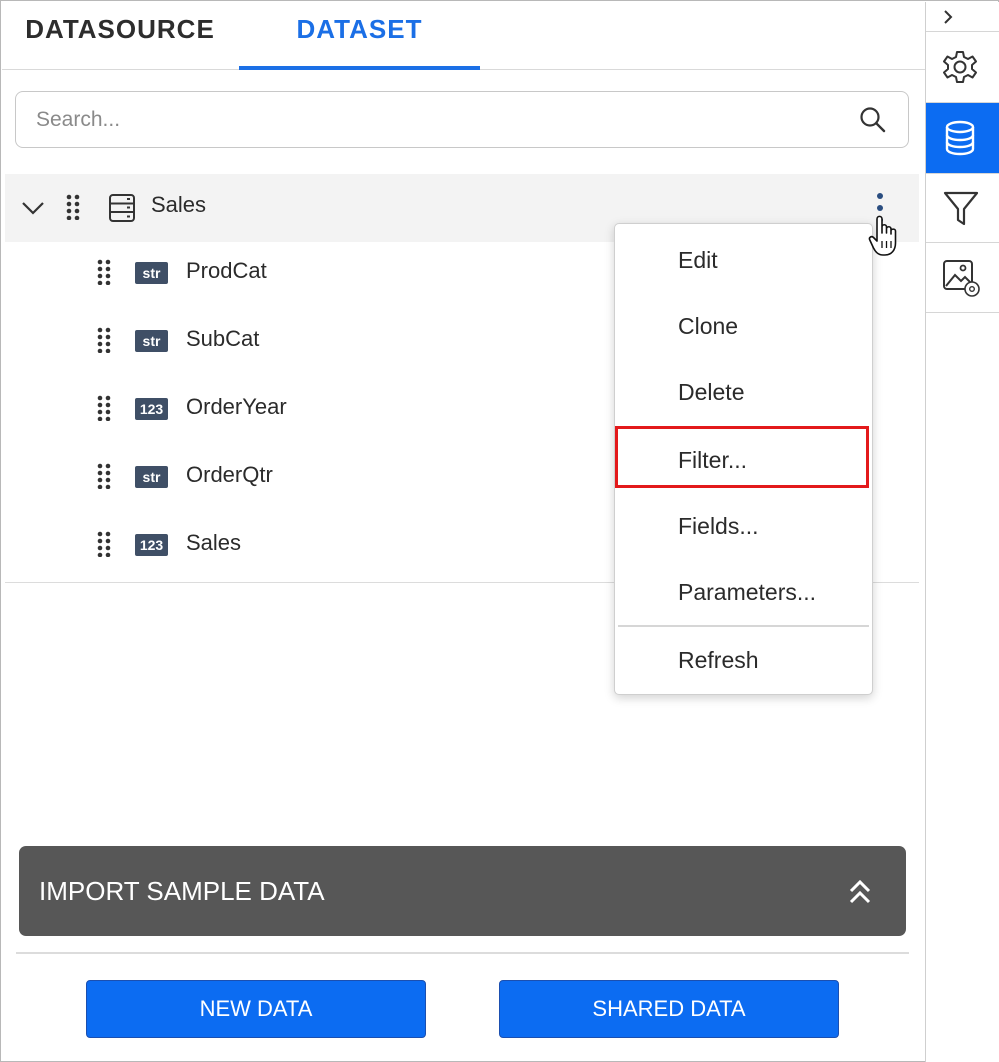  Describe the element at coordinates (436, 120) in the screenshot. I see `search-input` at that location.